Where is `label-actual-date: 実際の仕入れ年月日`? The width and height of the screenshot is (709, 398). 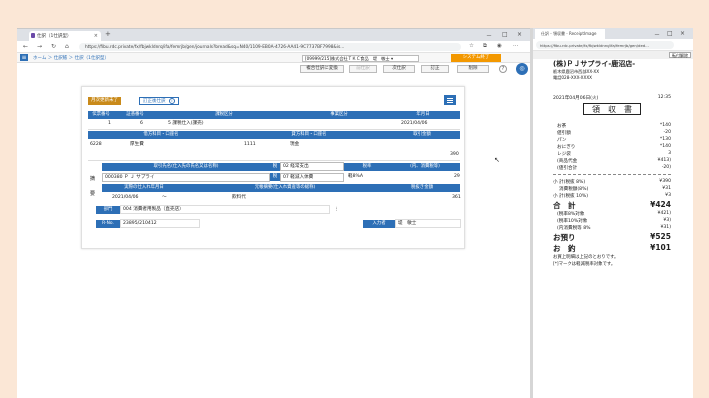 label-actual-date: 実際の仕入れ年月日 is located at coordinates (144, 188).